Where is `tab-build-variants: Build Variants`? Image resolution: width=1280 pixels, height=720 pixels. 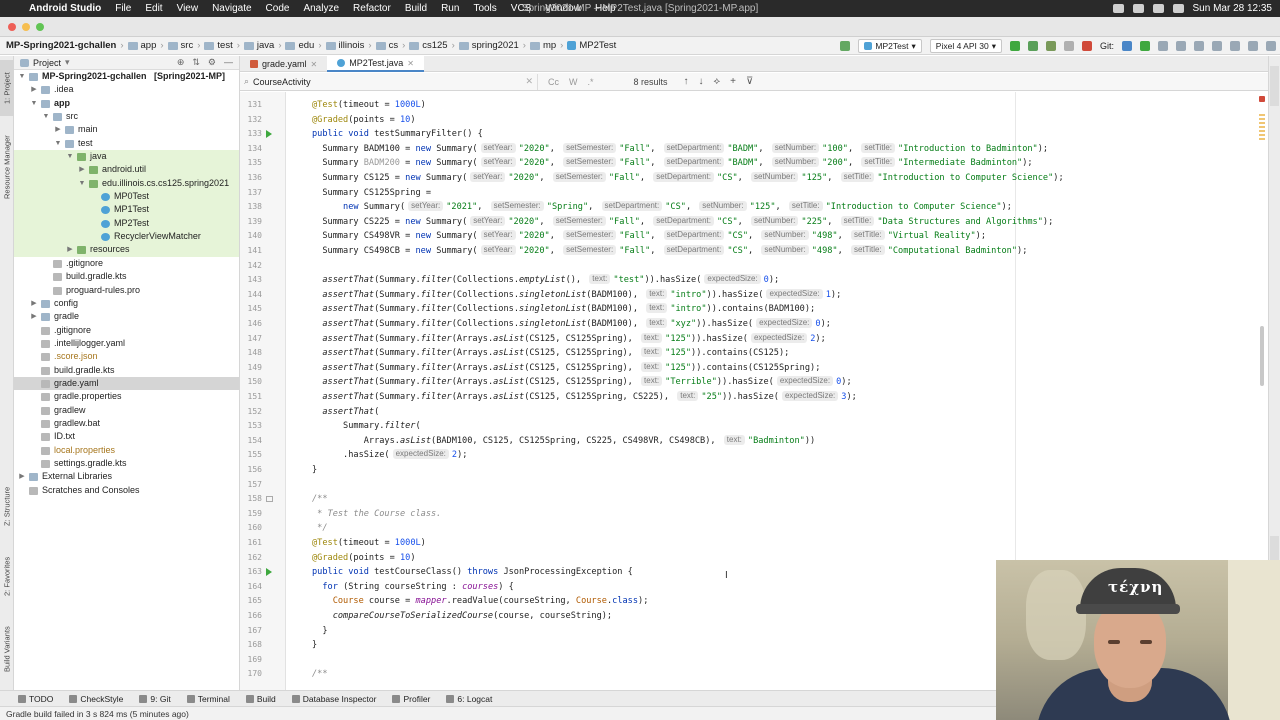
tab-build-variants: Build Variants is located at coordinates (7, 649).